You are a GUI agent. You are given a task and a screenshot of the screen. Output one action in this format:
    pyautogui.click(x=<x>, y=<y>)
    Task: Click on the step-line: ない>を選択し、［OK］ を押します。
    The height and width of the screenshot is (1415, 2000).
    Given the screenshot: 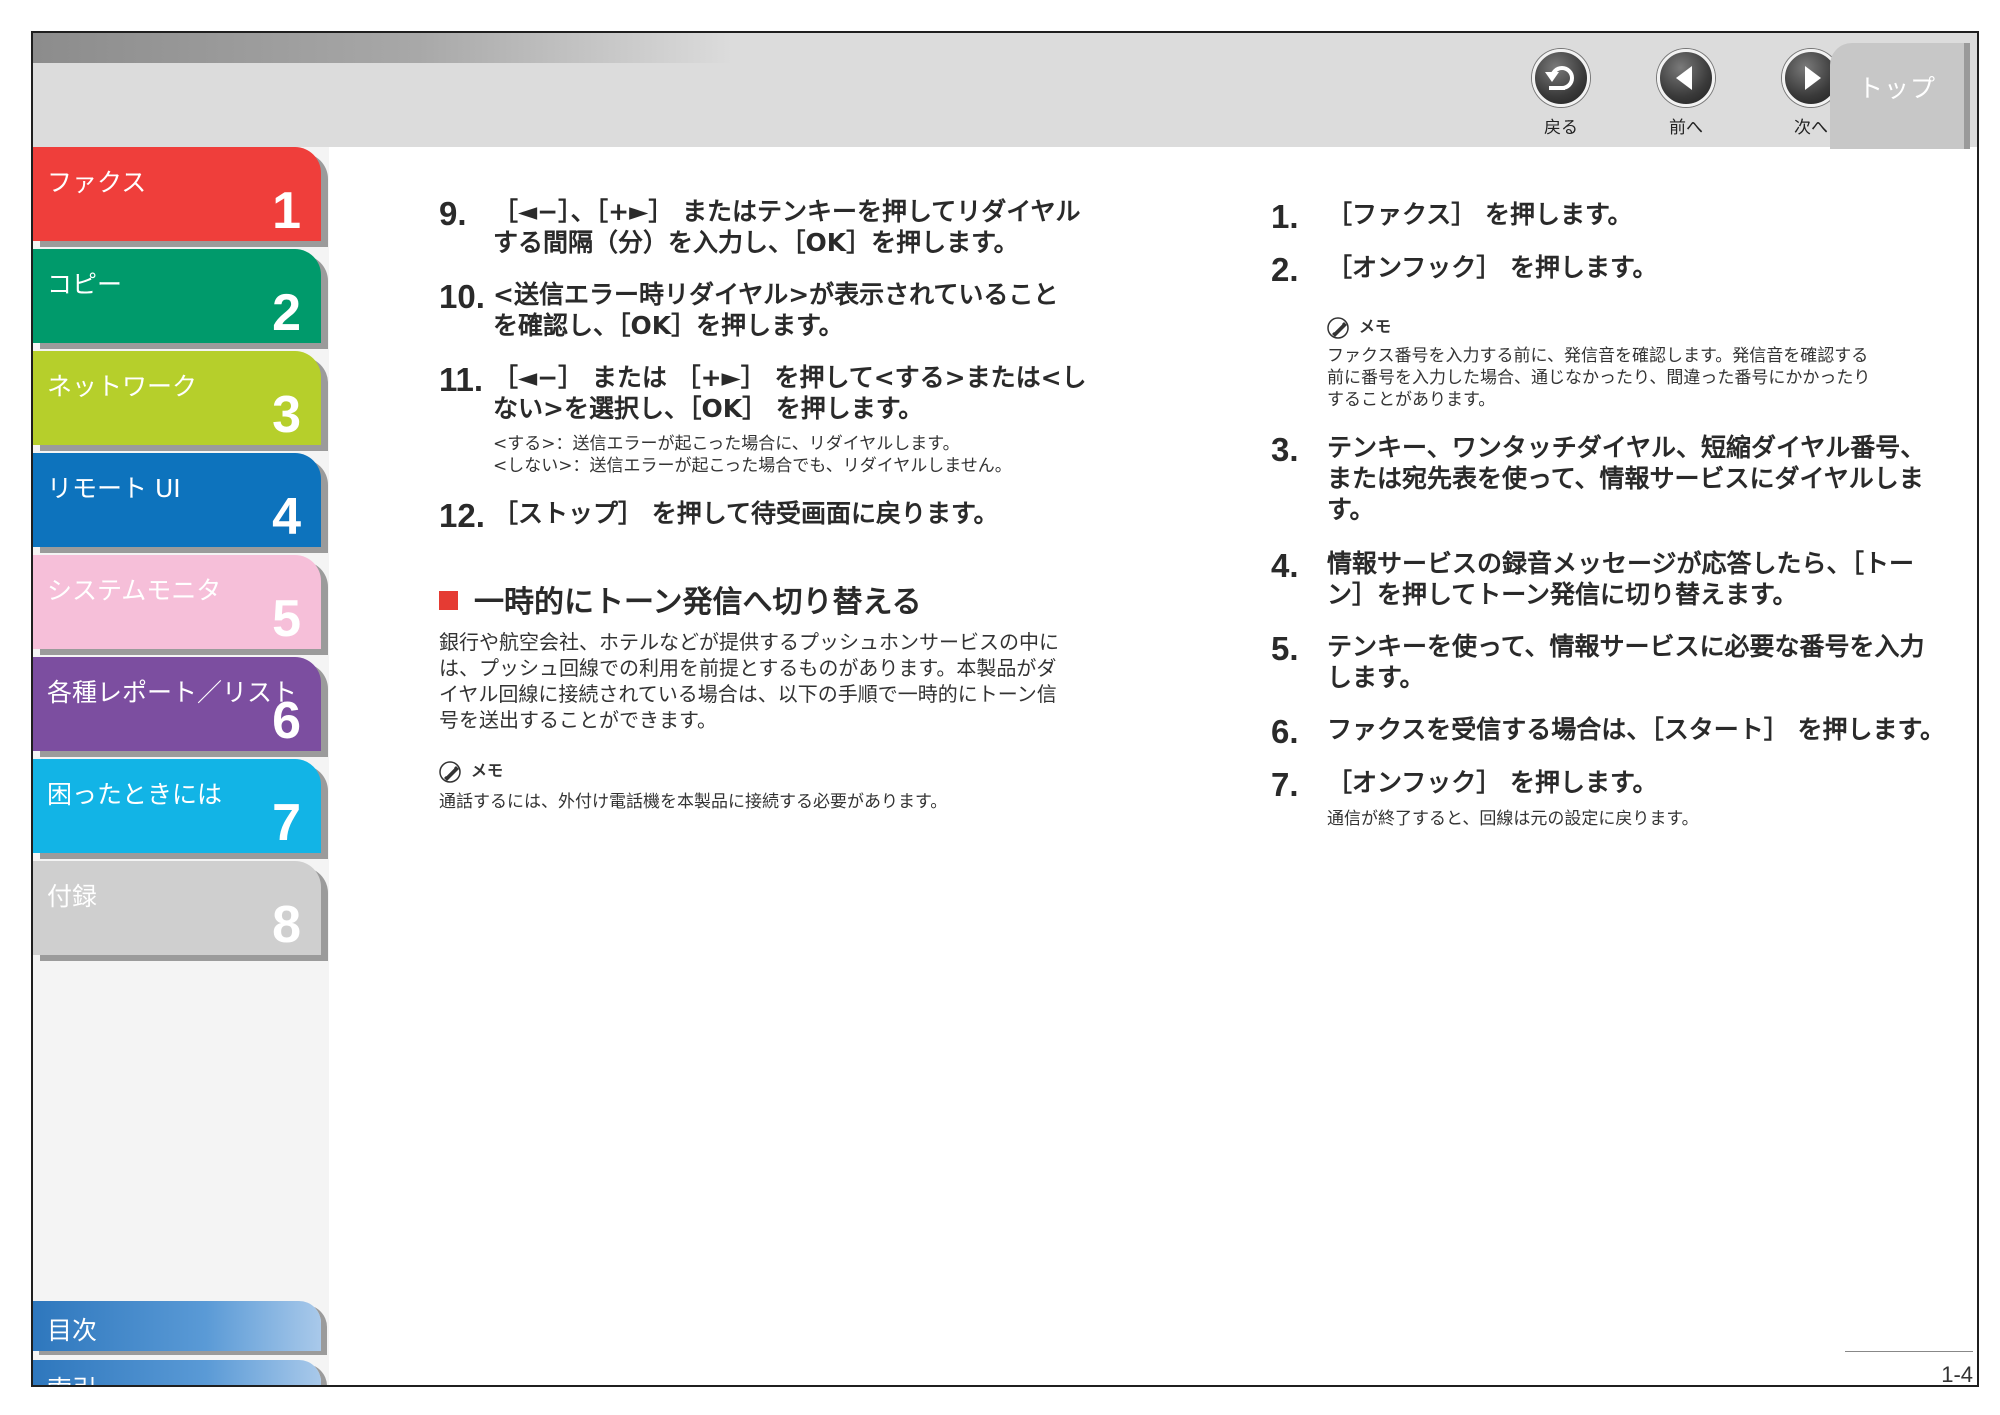 What is the action you would take?
    pyautogui.click(x=708, y=408)
    